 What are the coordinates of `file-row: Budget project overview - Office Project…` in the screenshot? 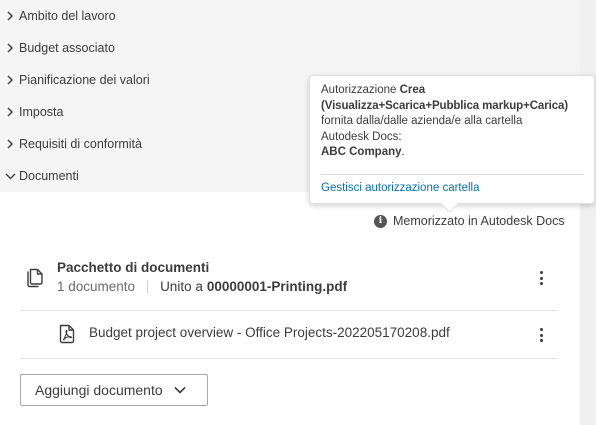 It's located at (289, 335).